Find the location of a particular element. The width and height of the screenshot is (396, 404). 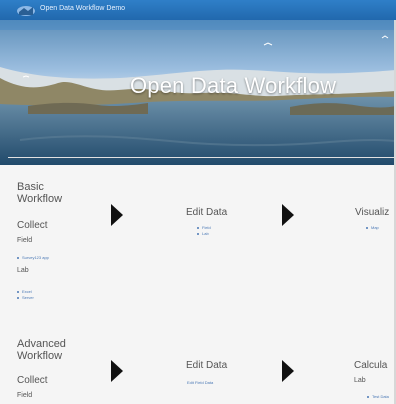

advanced-edit-link: Edit Field Data is located at coordinates (200, 382).